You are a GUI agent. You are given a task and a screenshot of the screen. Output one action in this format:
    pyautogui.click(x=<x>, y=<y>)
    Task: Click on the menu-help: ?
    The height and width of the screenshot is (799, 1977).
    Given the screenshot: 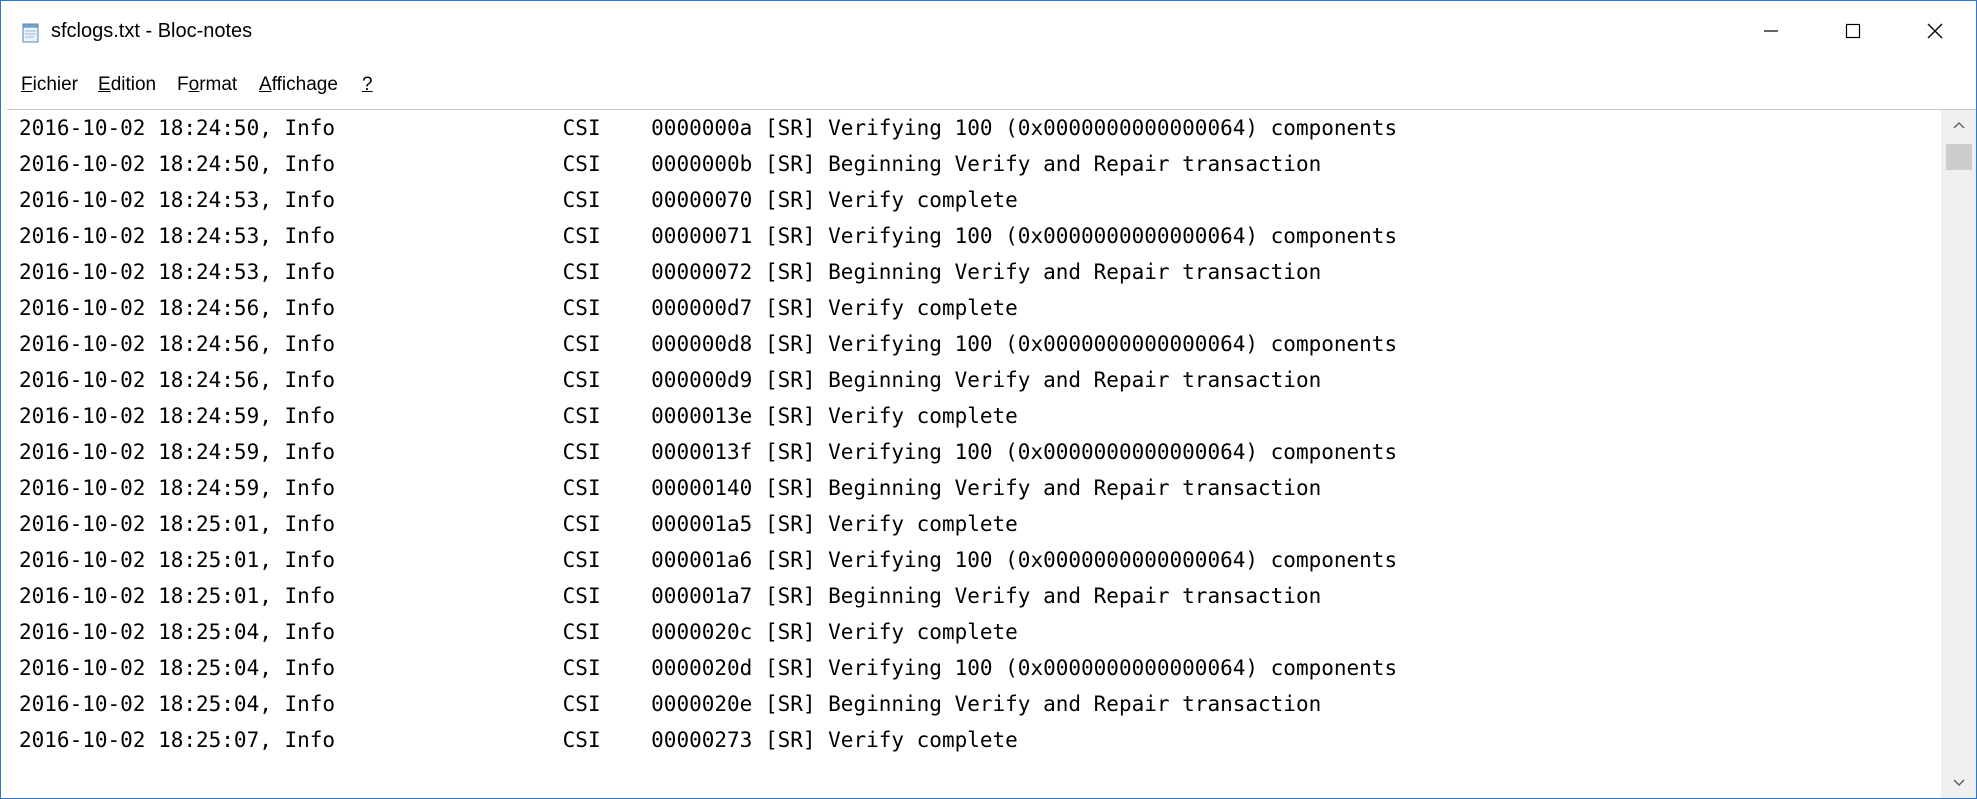 What is the action you would take?
    pyautogui.click(x=367, y=85)
    